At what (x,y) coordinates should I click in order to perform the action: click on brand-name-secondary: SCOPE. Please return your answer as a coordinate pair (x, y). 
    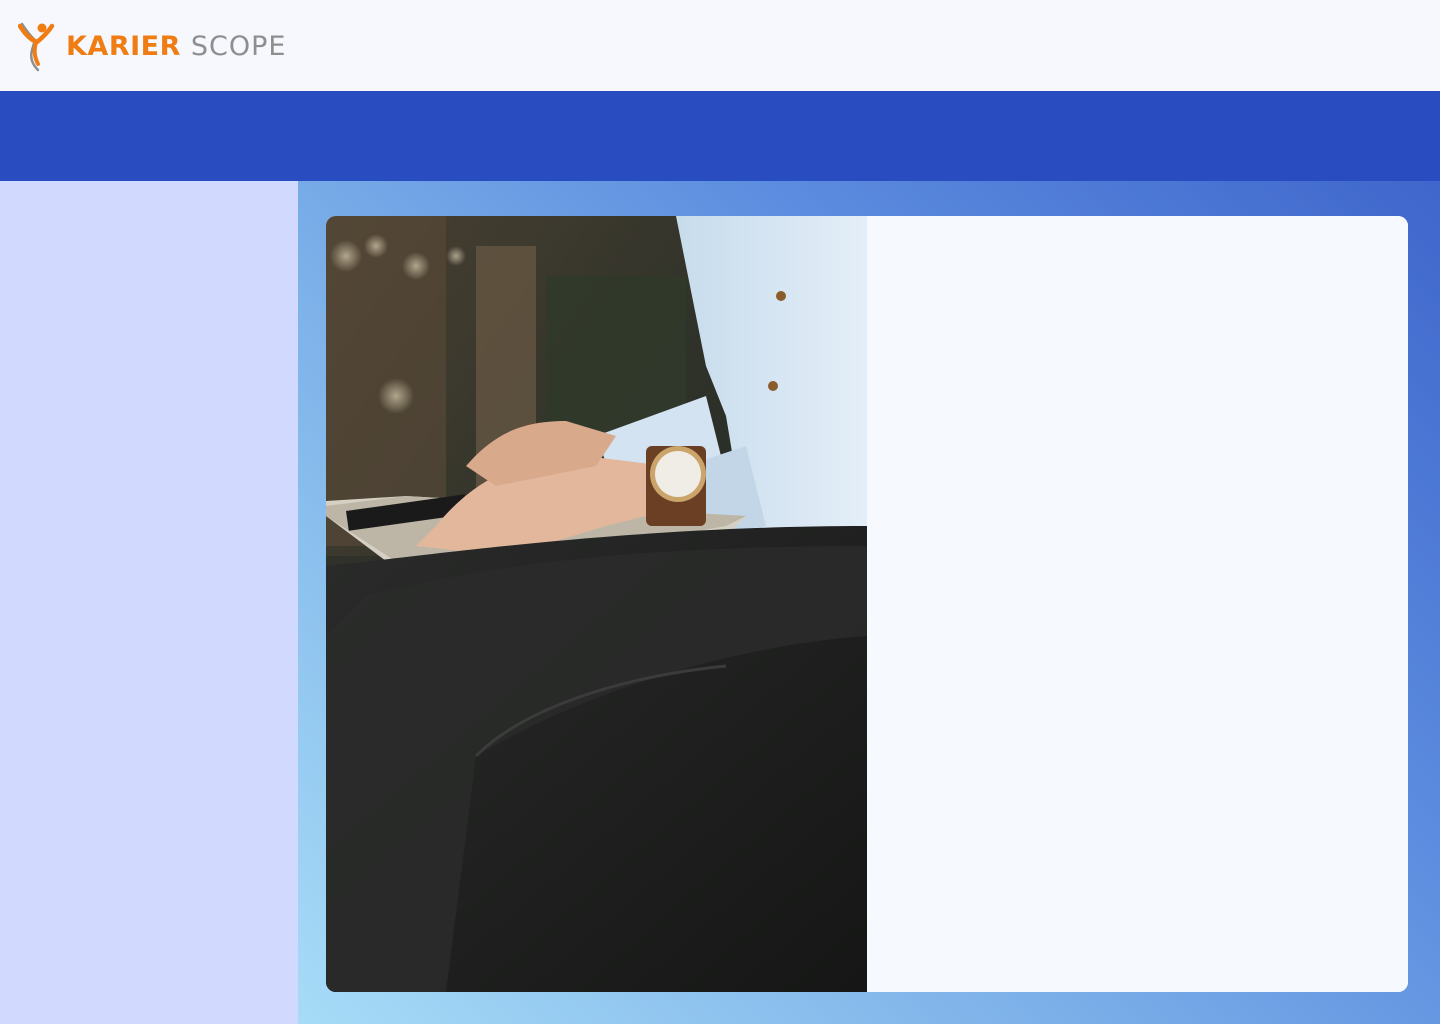
    Looking at the image, I should click on (238, 46).